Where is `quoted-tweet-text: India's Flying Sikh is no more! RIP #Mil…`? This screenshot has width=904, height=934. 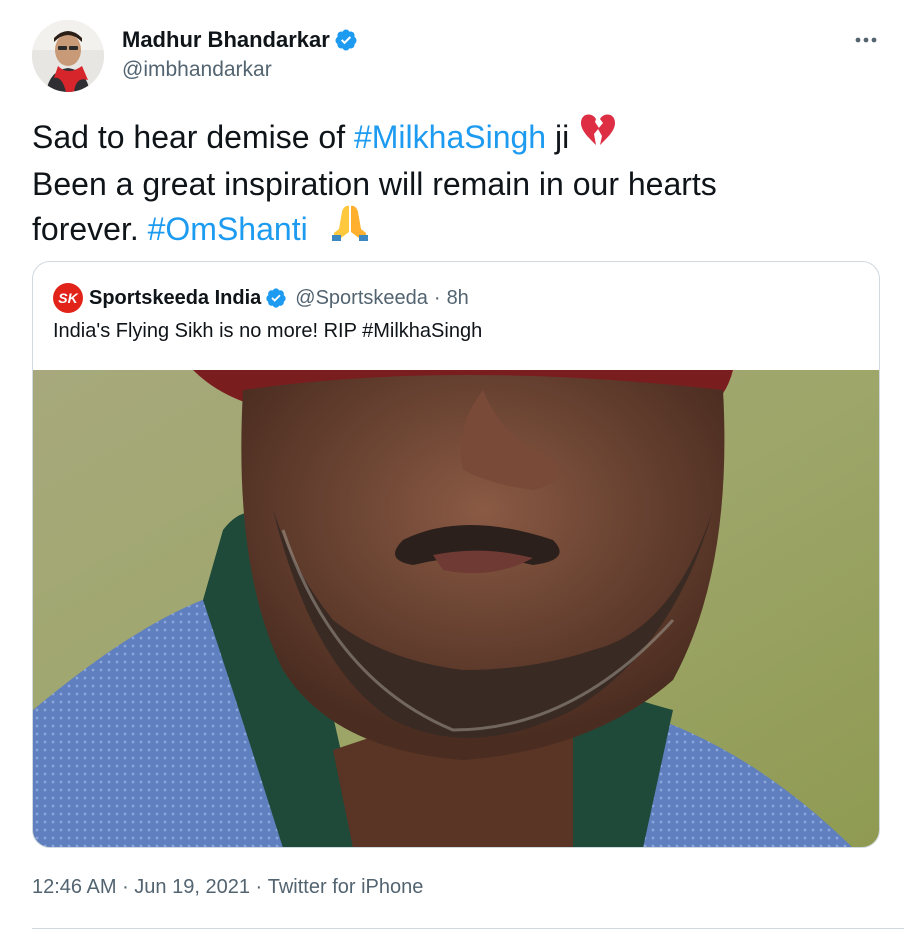
quoted-tweet-text: India's Flying Sikh is no more! RIP #Mil… is located at coordinates (268, 331).